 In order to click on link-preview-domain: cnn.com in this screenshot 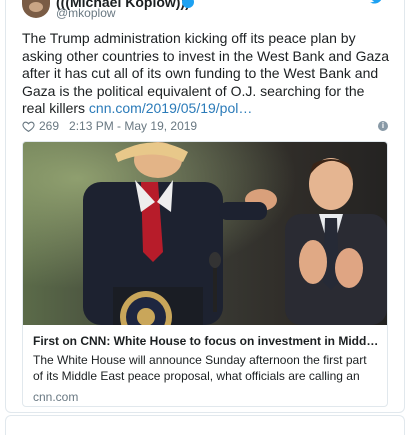, I will do `click(56, 397)`.